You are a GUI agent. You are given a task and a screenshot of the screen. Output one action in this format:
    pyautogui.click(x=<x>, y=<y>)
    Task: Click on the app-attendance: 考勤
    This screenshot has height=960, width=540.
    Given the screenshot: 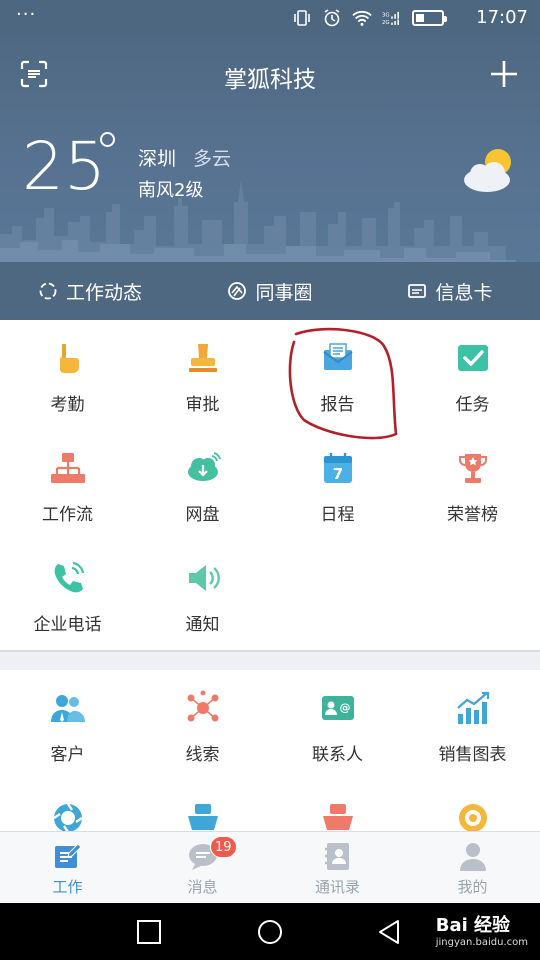 What is the action you would take?
    pyautogui.click(x=67, y=375)
    